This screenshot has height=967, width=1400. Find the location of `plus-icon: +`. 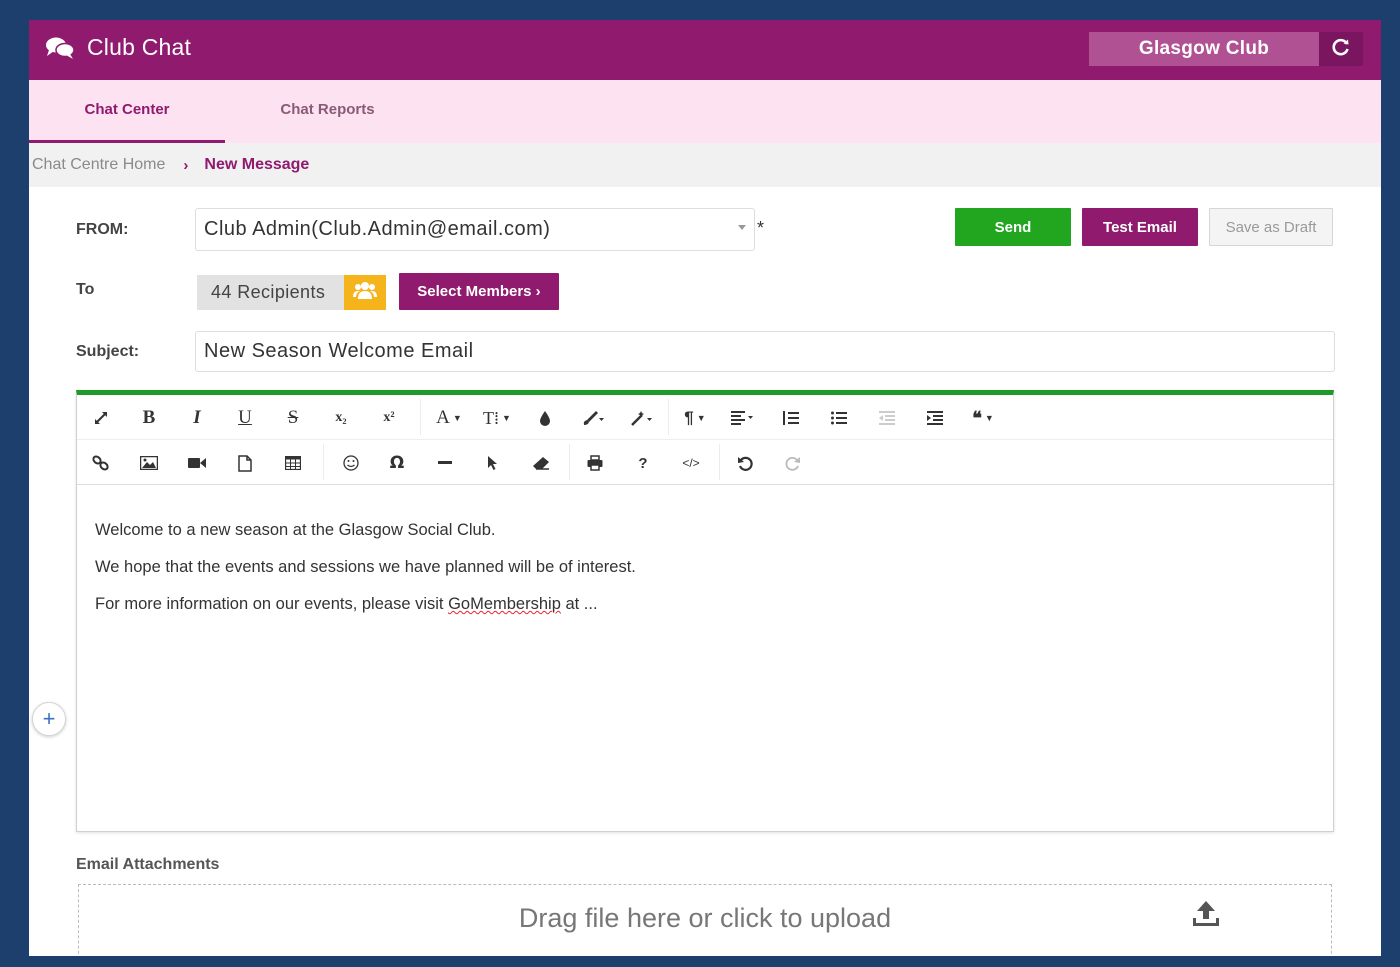

plus-icon: + is located at coordinates (49, 718).